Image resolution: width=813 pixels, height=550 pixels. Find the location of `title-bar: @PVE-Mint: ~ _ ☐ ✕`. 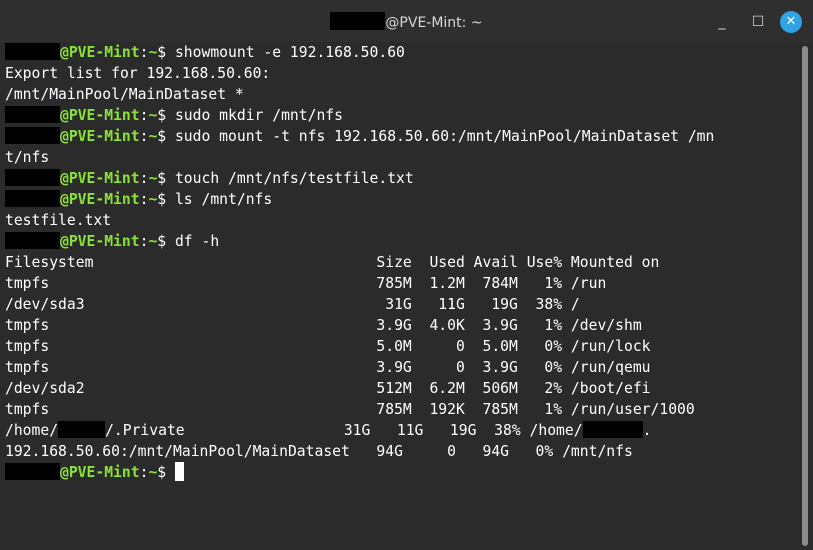

title-bar: @PVE-Mint: ~ _ ☐ ✕ is located at coordinates (406, 21).